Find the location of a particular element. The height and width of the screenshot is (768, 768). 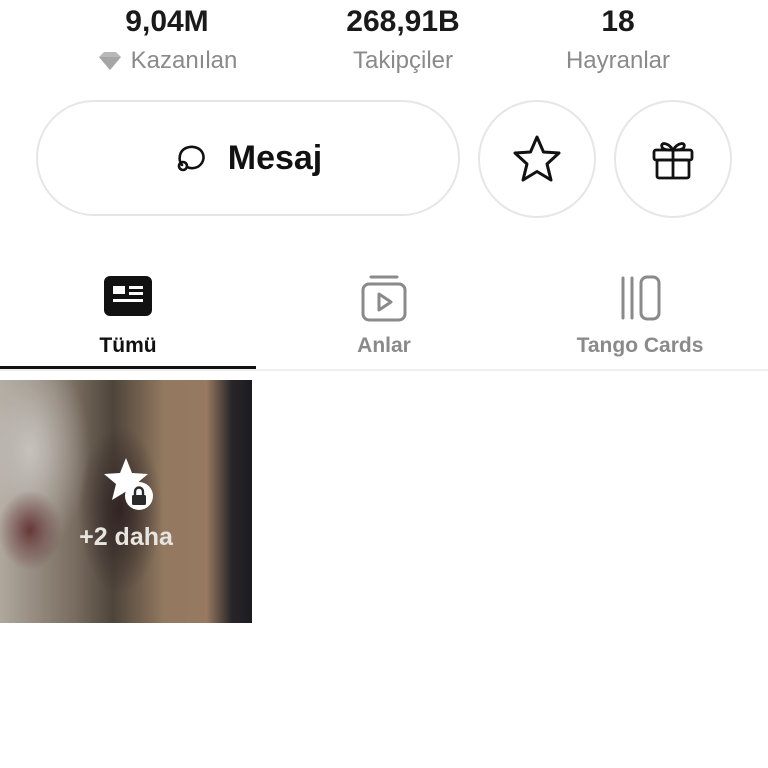

more-count-label: +2 daha is located at coordinates (126, 537).